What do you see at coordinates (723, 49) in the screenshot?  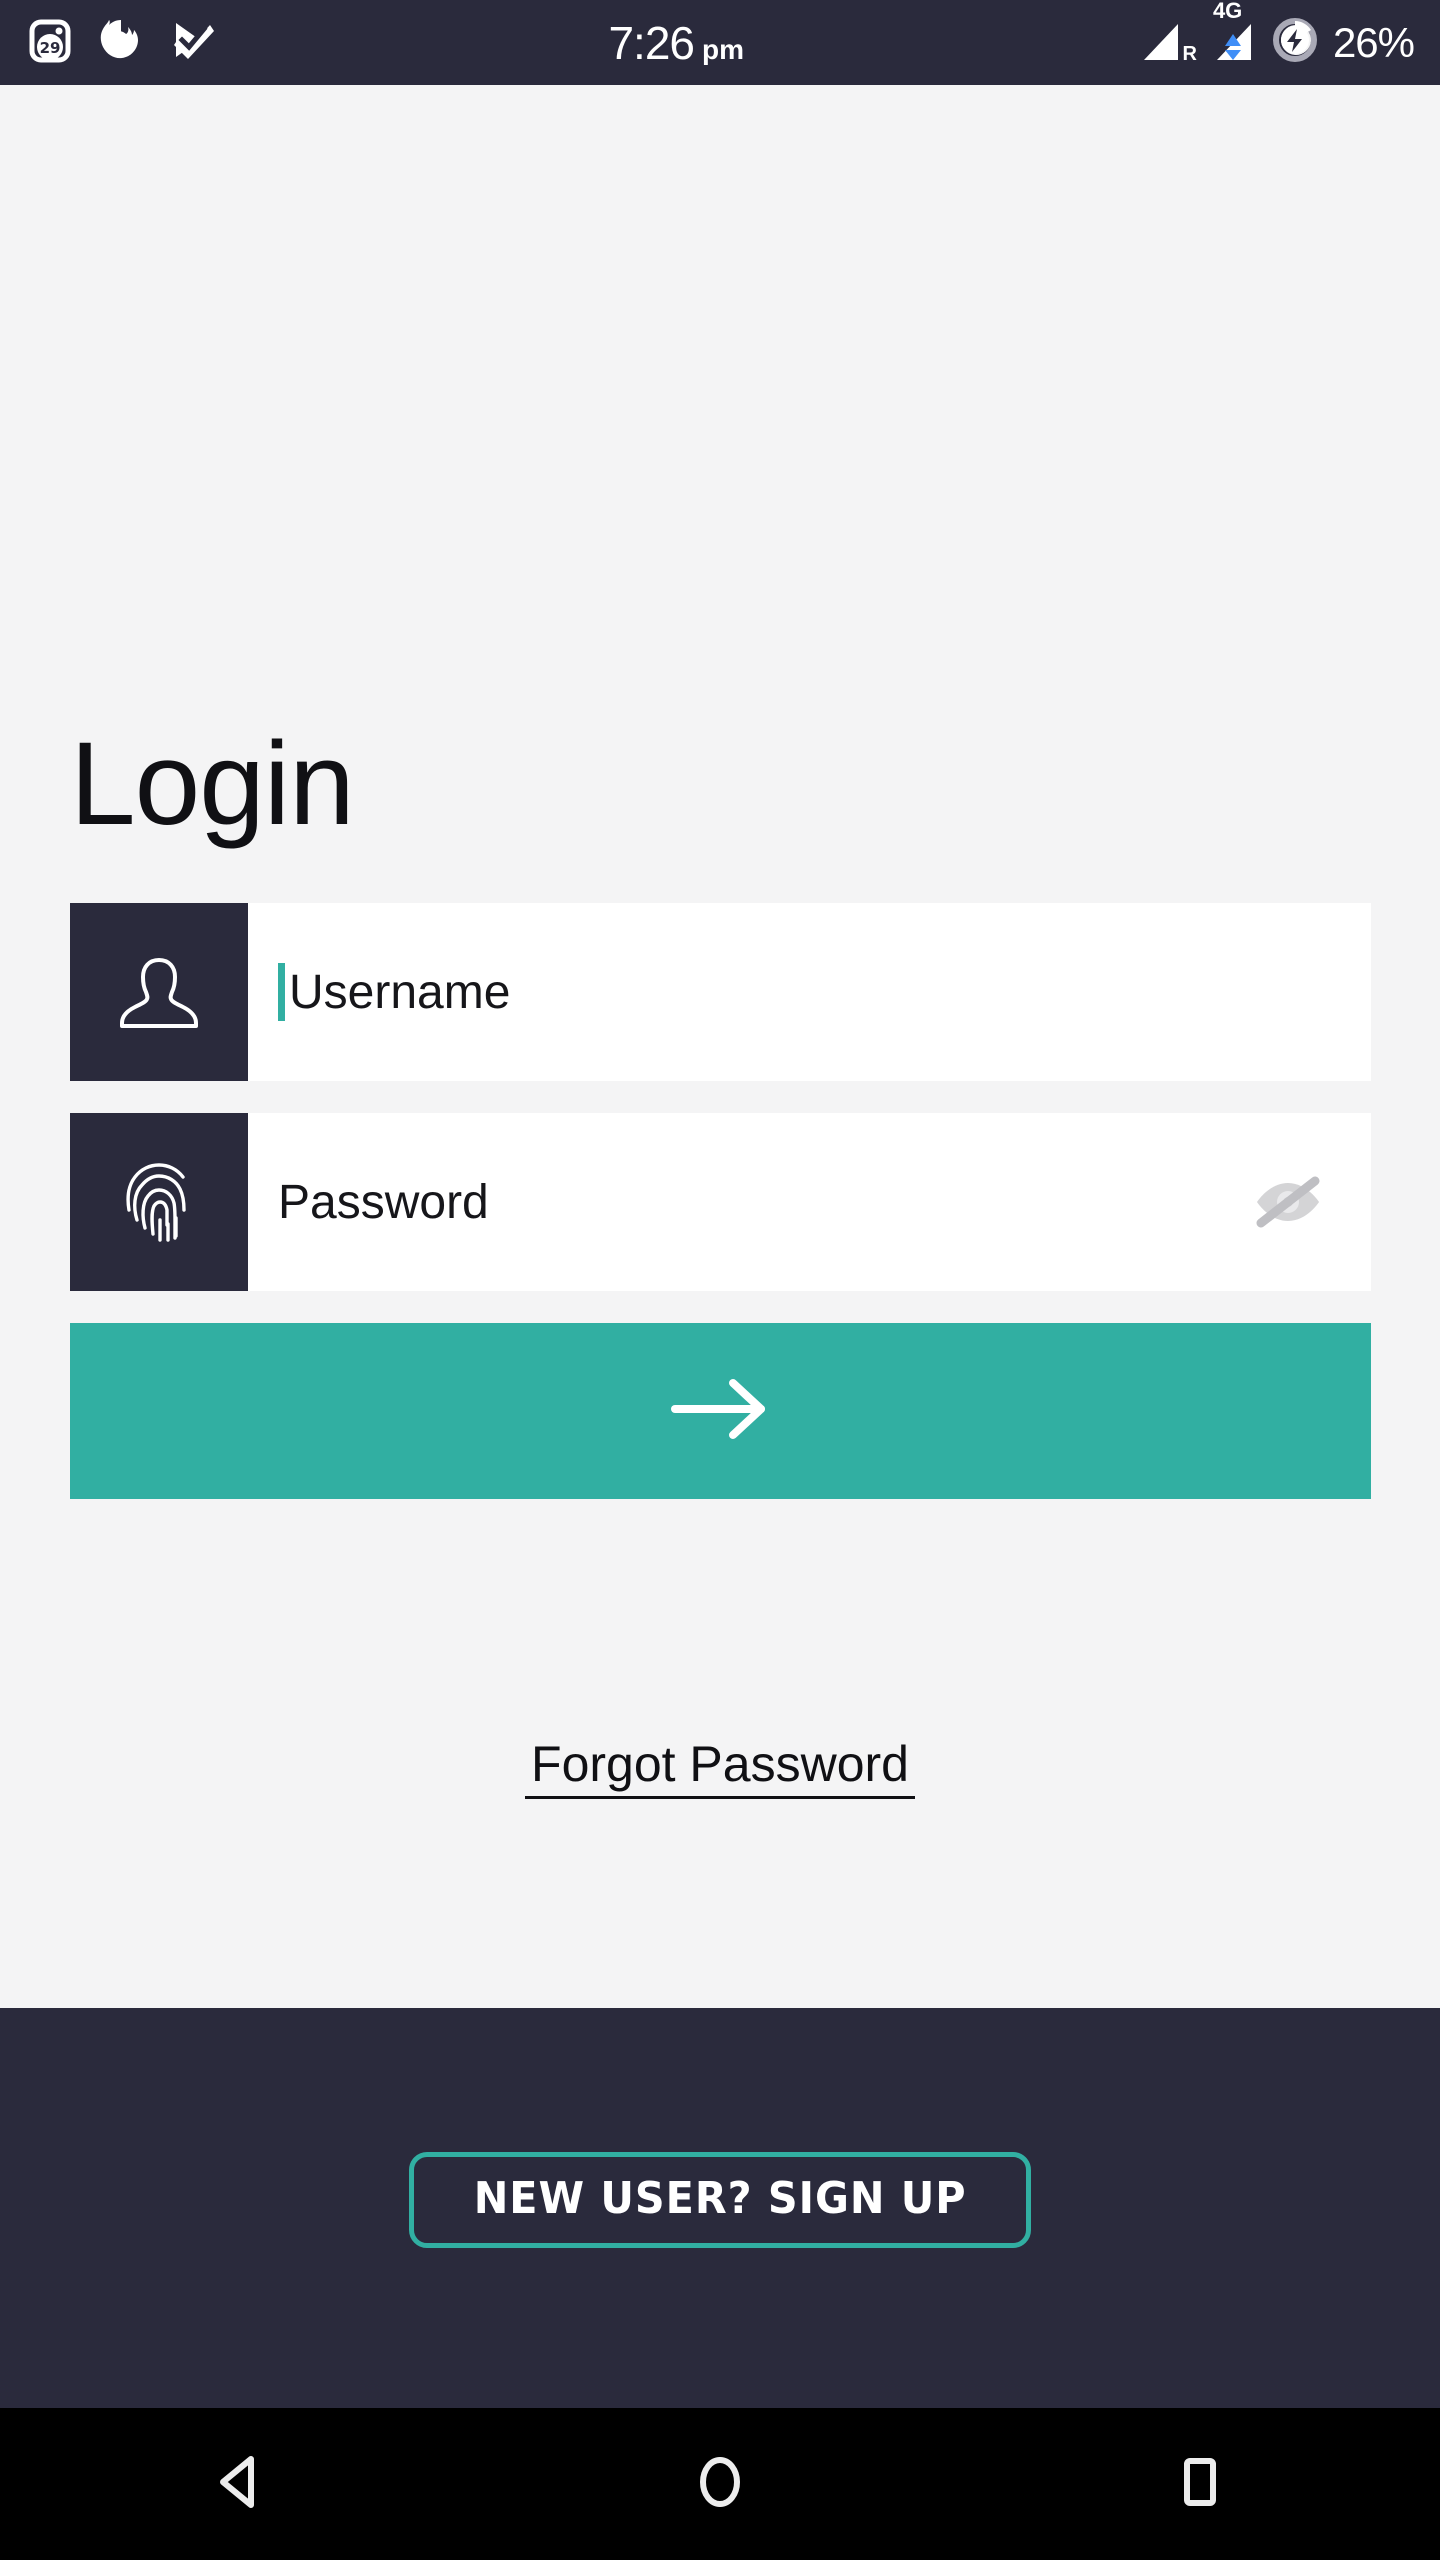 I see `clock-ampm: pm` at bounding box center [723, 49].